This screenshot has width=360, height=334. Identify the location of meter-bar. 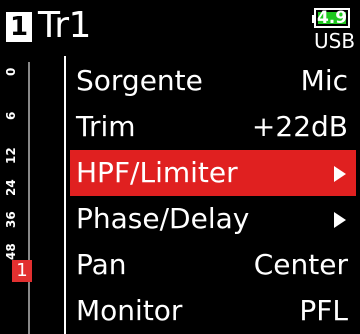
(29, 198).